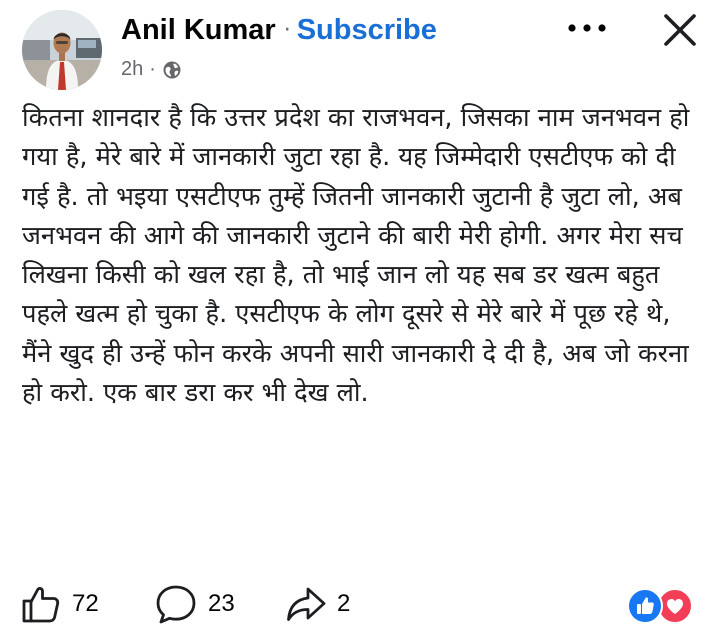  What do you see at coordinates (367, 30) in the screenshot?
I see `subscribe-button: Subscribe` at bounding box center [367, 30].